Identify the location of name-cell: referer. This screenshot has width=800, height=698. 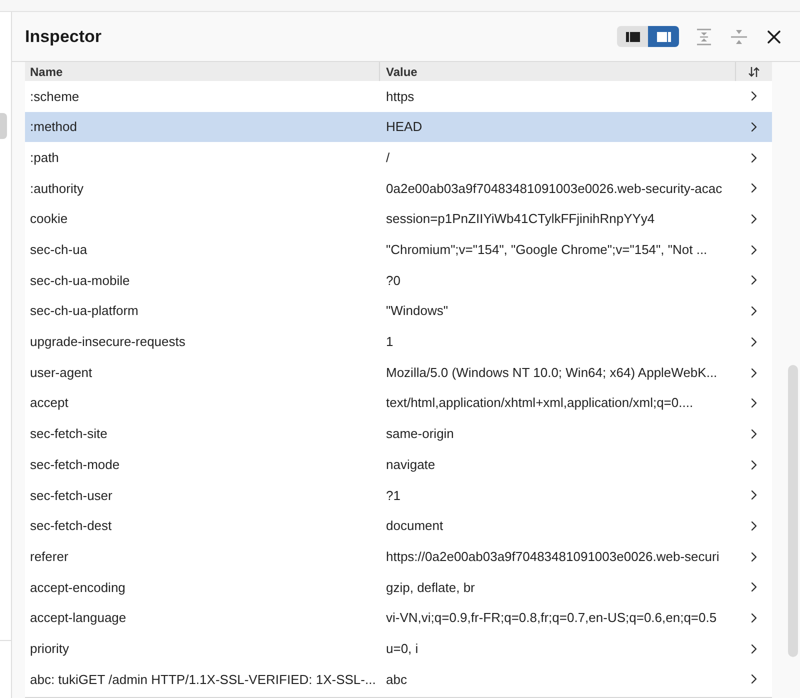
(49, 556).